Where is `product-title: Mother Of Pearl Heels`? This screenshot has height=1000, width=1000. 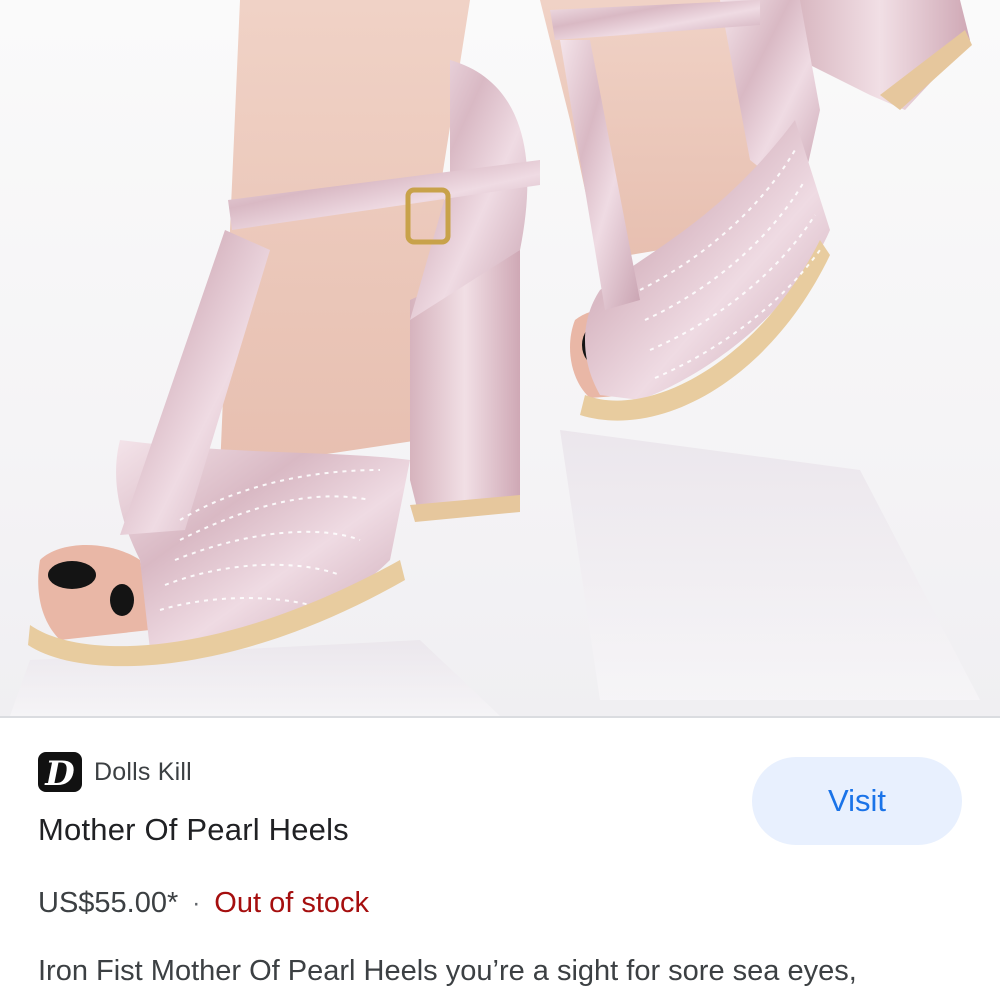
product-title: Mother Of Pearl Heels is located at coordinates (193, 830).